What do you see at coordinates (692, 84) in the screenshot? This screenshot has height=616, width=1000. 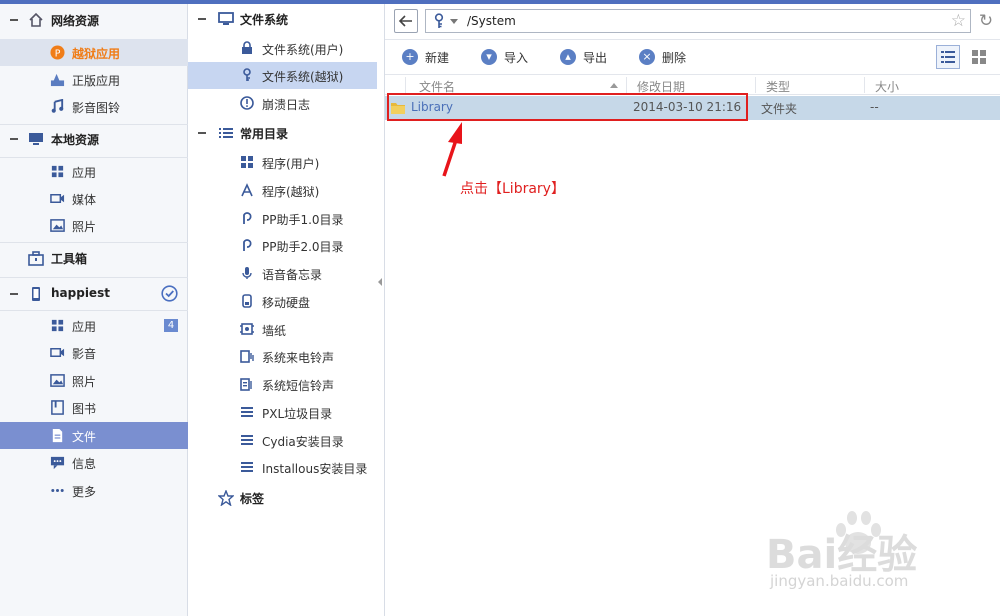 I see `table-header: 文件名 修改日期 类型 大小` at bounding box center [692, 84].